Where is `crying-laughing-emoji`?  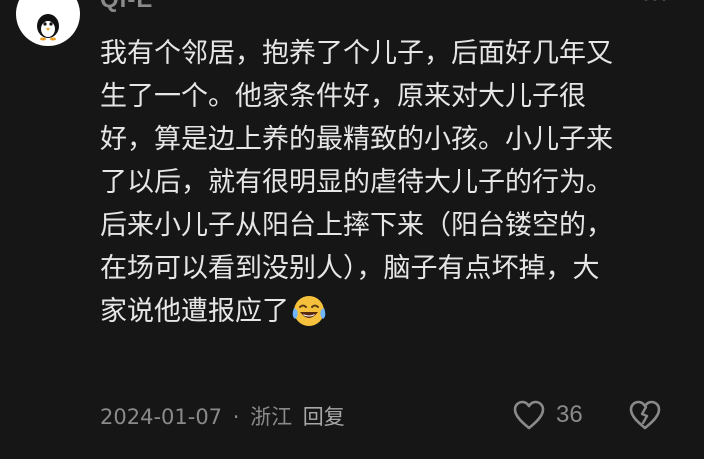
crying-laughing-emoji is located at coordinates (309, 311).